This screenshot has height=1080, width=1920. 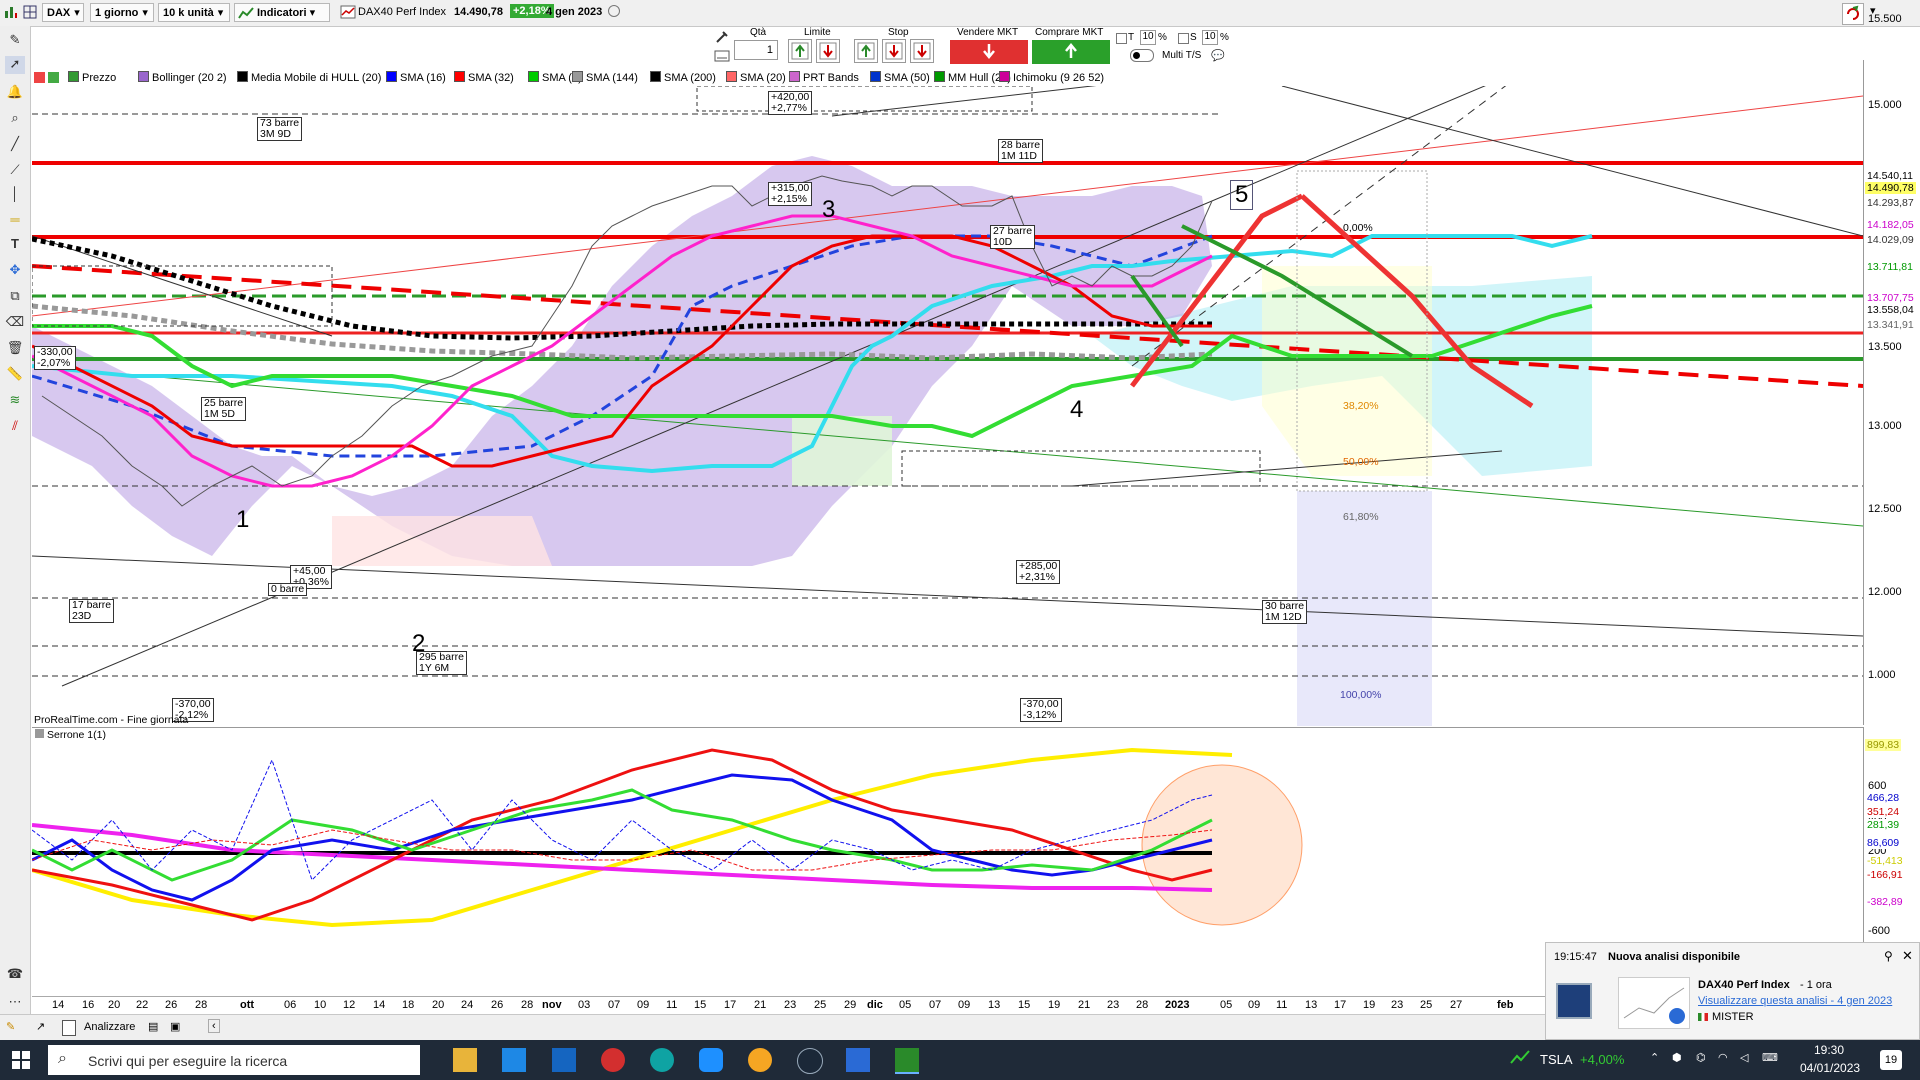 I want to click on edge-icon, so click(x=662, y=1060).